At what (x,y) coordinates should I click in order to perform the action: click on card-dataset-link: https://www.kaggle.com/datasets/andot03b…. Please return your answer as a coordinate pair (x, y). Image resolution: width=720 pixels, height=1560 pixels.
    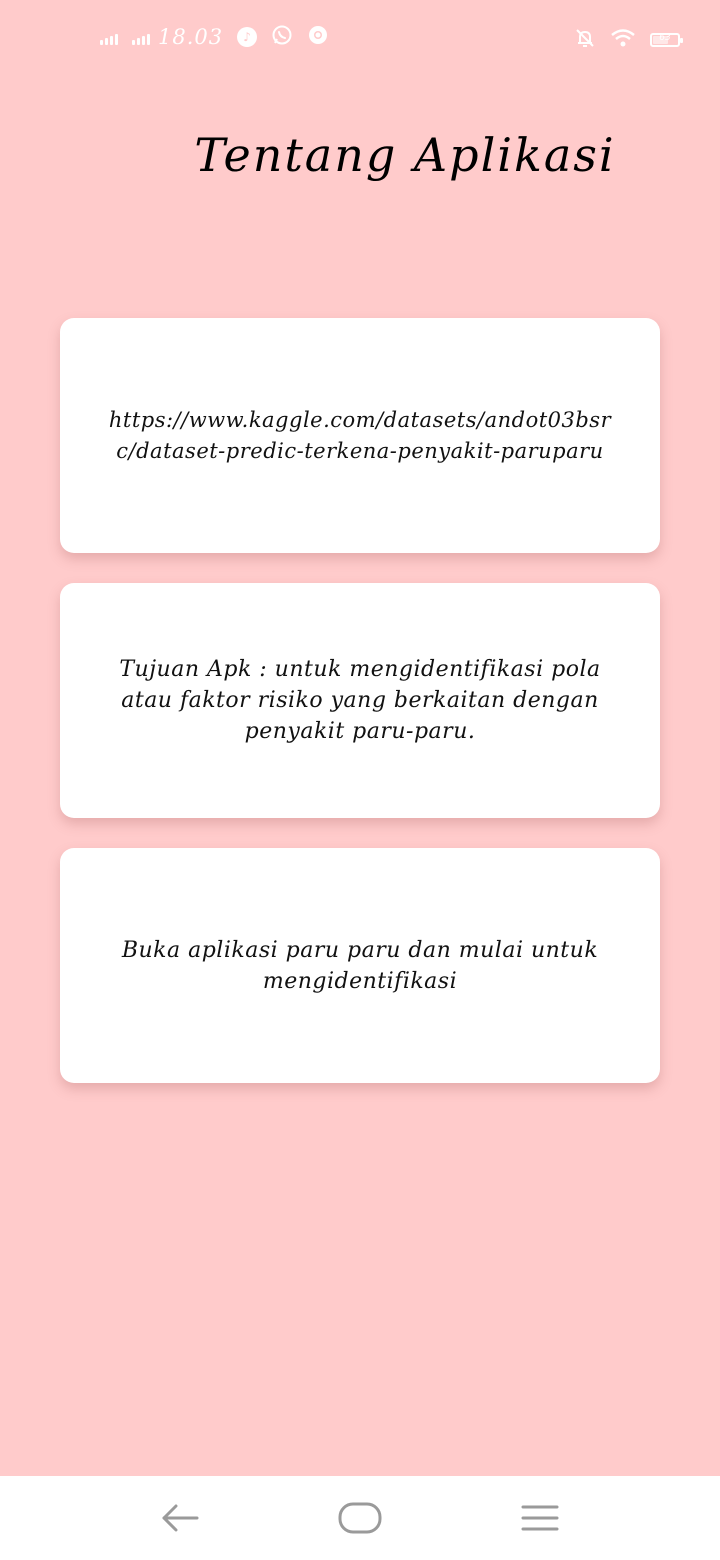
    Looking at the image, I should click on (360, 435).